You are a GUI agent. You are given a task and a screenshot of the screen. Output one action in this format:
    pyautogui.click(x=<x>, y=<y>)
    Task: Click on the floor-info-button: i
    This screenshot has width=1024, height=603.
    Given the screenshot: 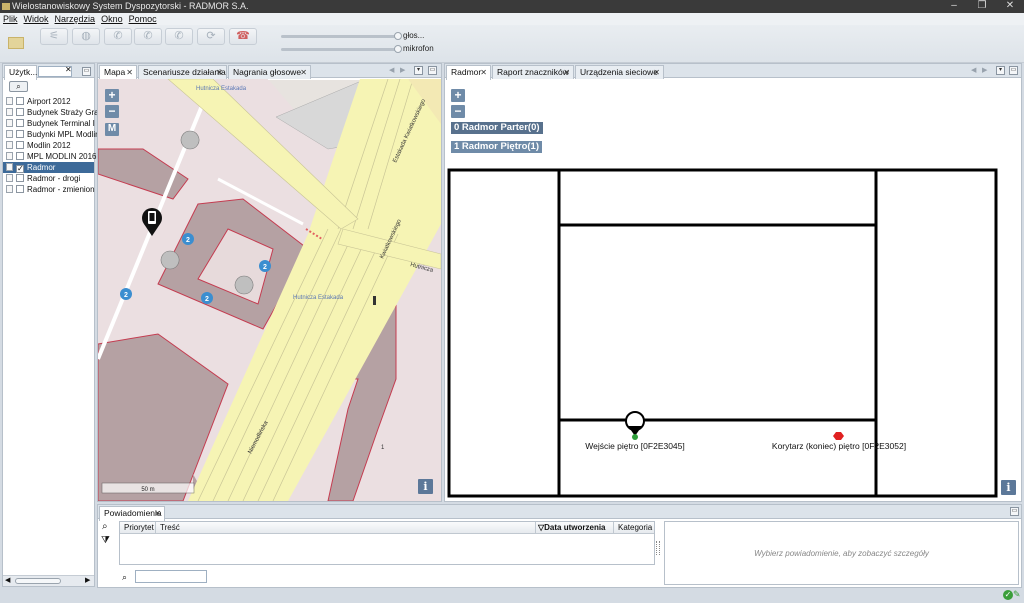 What is the action you would take?
    pyautogui.click(x=1008, y=487)
    